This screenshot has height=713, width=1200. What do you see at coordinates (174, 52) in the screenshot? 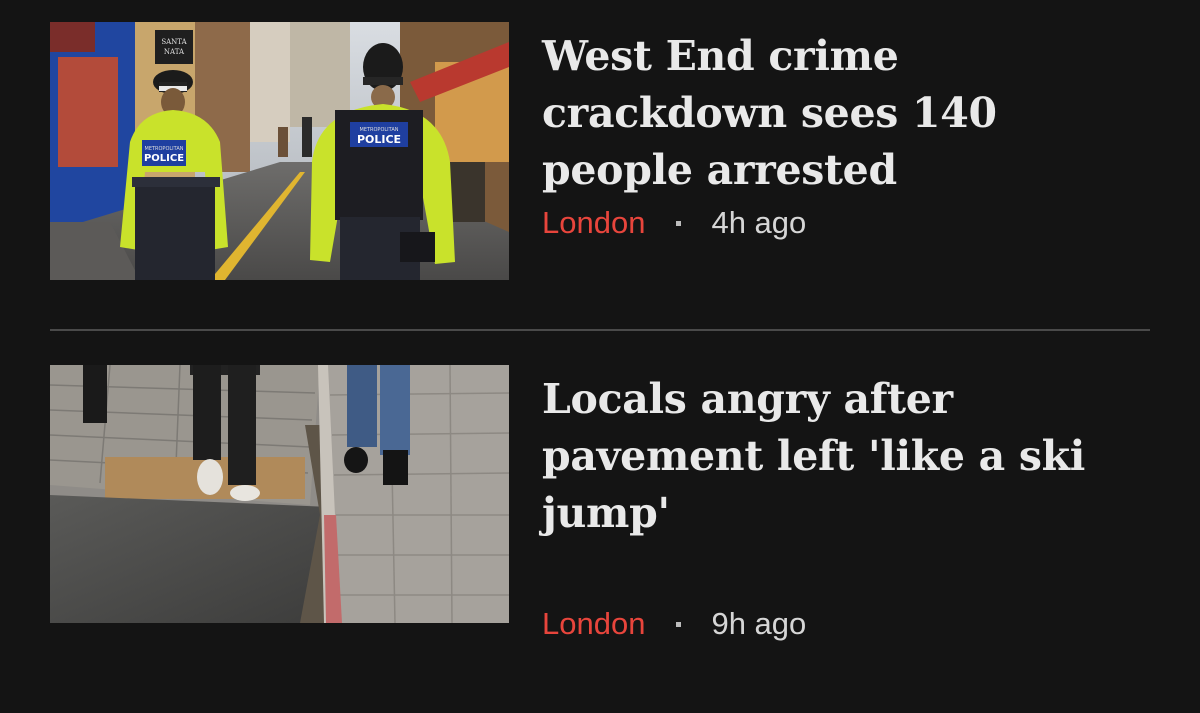
I see `svg-text: NATA` at bounding box center [174, 52].